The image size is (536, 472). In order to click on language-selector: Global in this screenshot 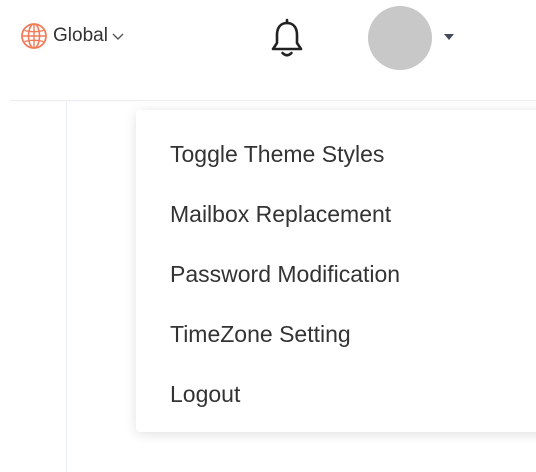, I will do `click(72, 36)`.